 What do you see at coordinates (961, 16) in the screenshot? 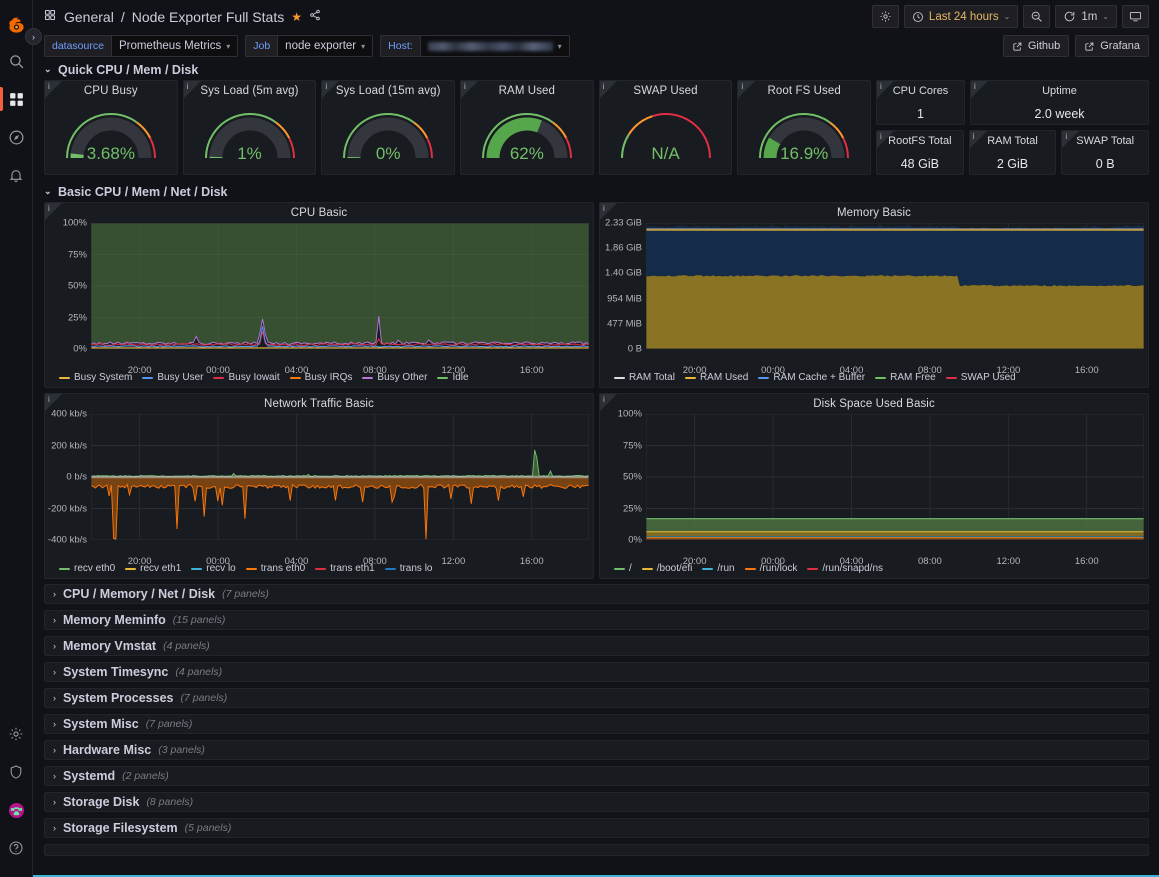
I see `time-range-picker: Last 24 hours ⌄` at bounding box center [961, 16].